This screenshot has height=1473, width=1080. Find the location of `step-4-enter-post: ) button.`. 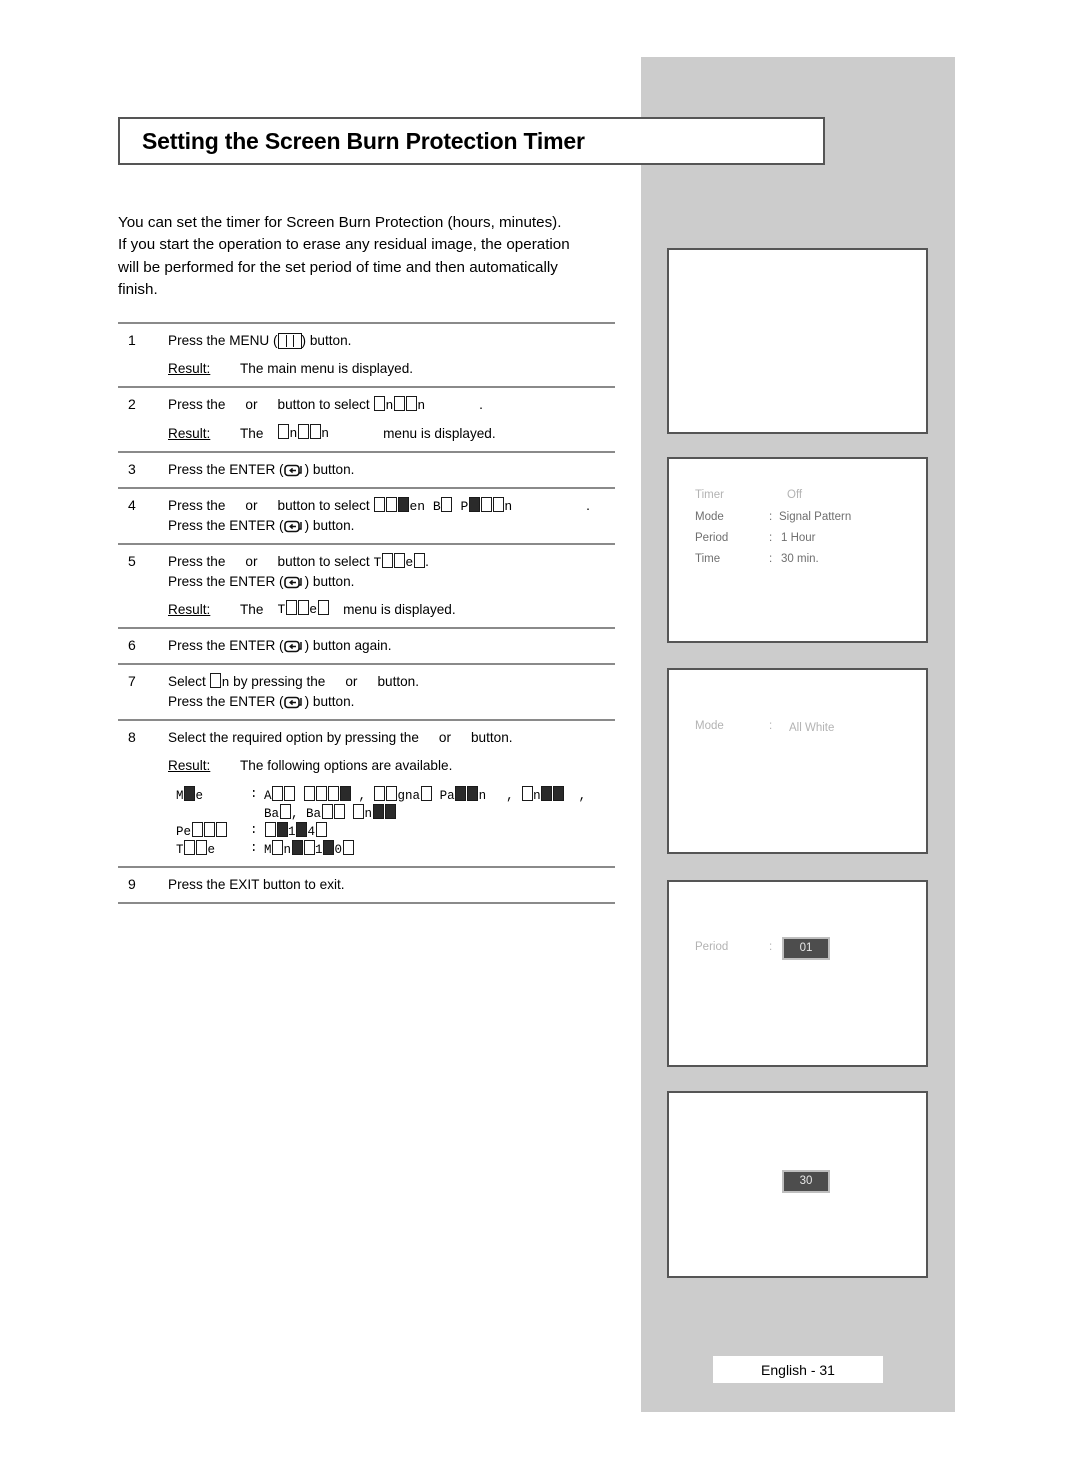

step-4-enter-post: ) button. is located at coordinates (329, 525).